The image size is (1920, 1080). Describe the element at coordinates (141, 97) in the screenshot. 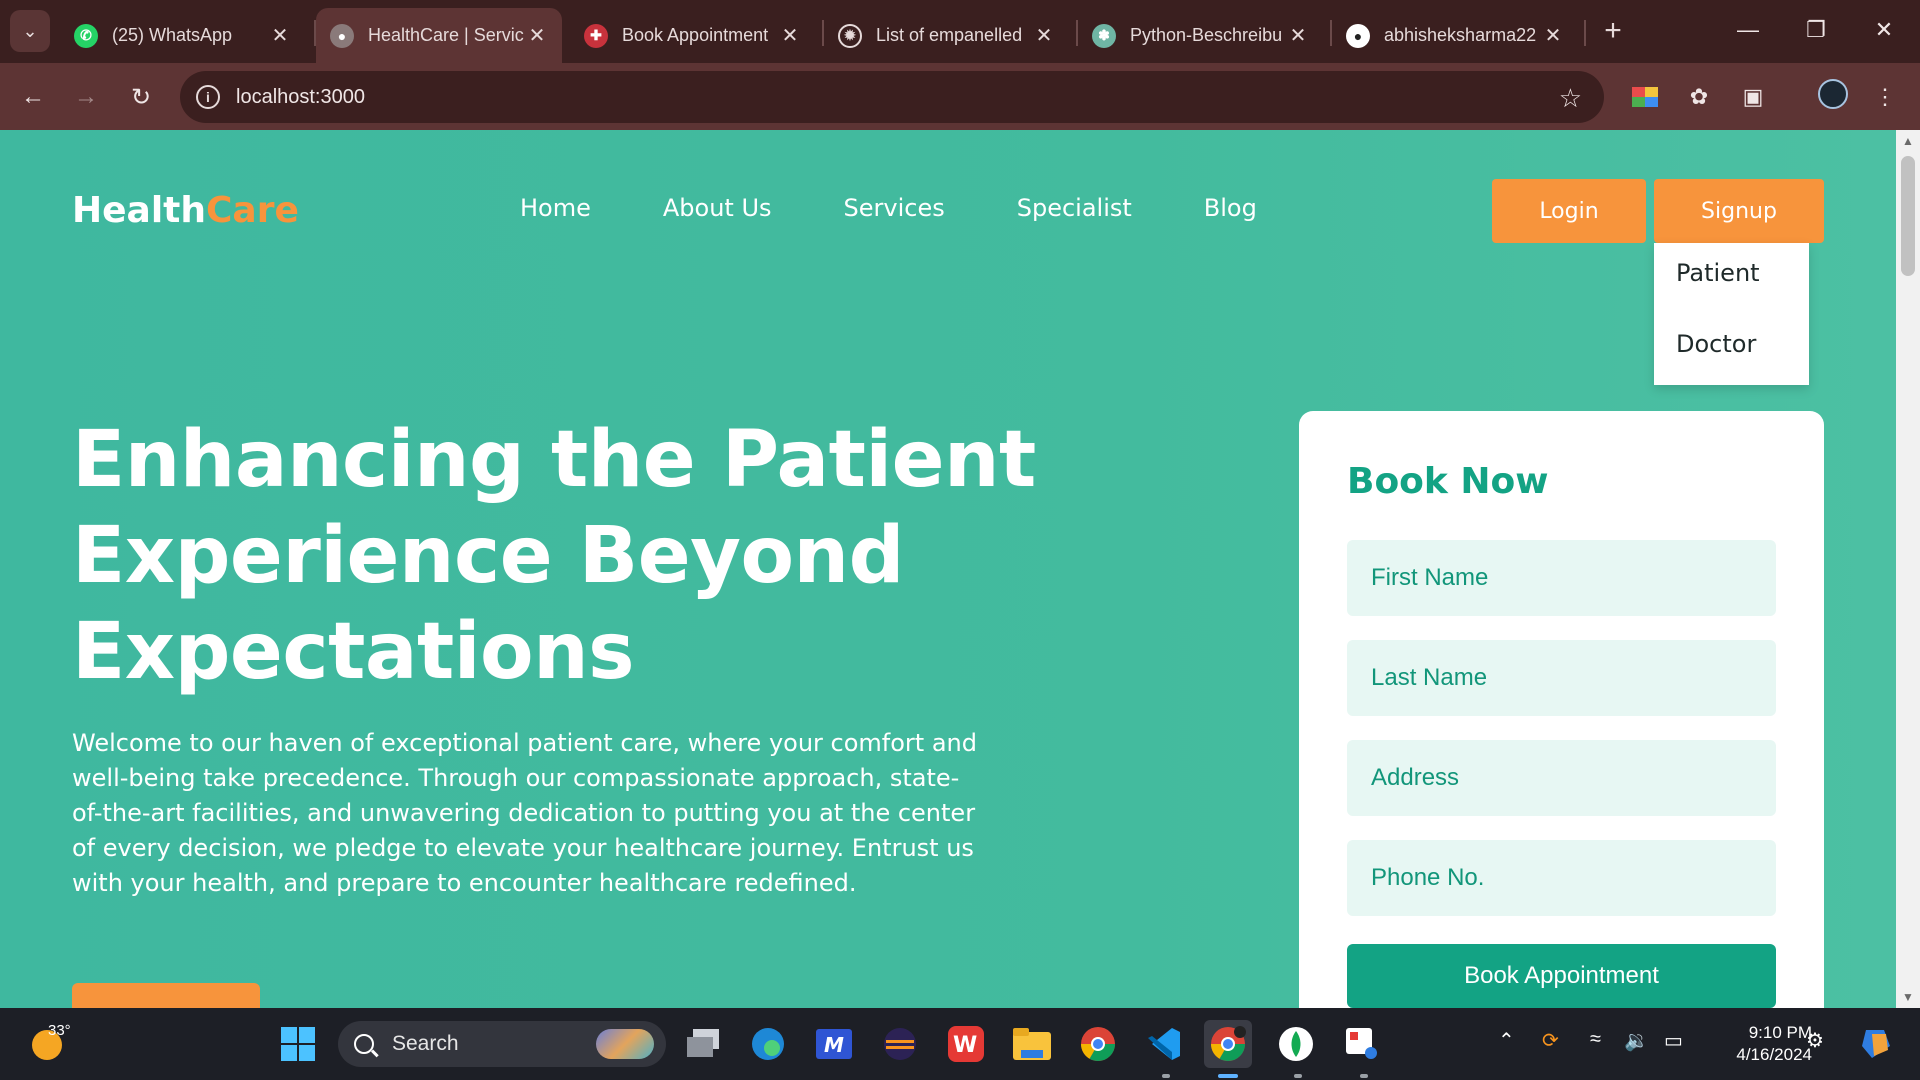

I see `reload-icon: ↻` at that location.